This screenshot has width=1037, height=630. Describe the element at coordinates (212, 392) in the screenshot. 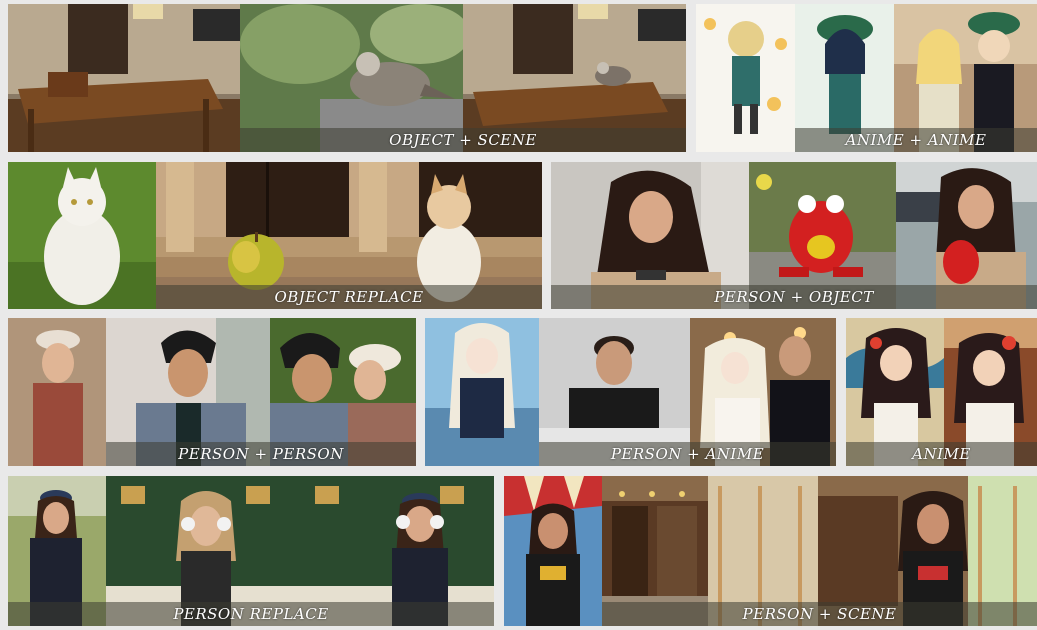

I see `panel-person-person: PERSON + PERSON` at that location.